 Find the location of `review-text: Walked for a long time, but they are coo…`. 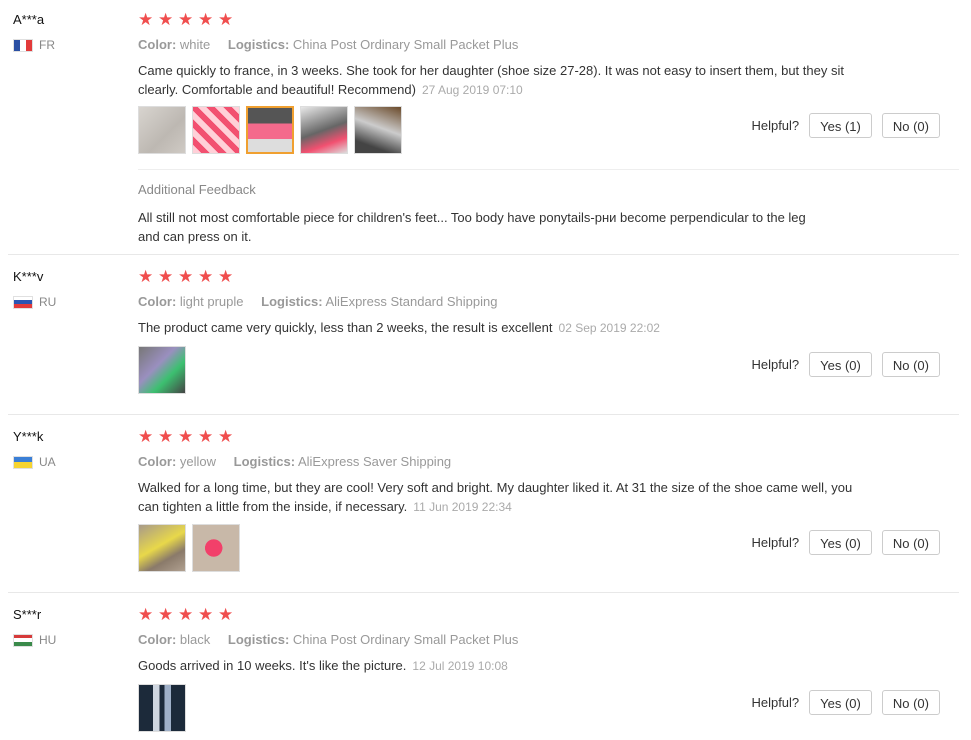

review-text: Walked for a long time, but they are coo… is located at coordinates (503, 497).